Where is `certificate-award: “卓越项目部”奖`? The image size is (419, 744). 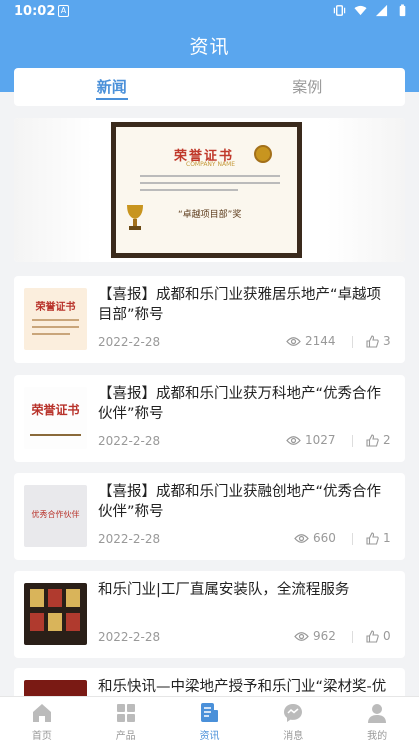
certificate-award: “卓越项目部”奖 is located at coordinates (210, 215).